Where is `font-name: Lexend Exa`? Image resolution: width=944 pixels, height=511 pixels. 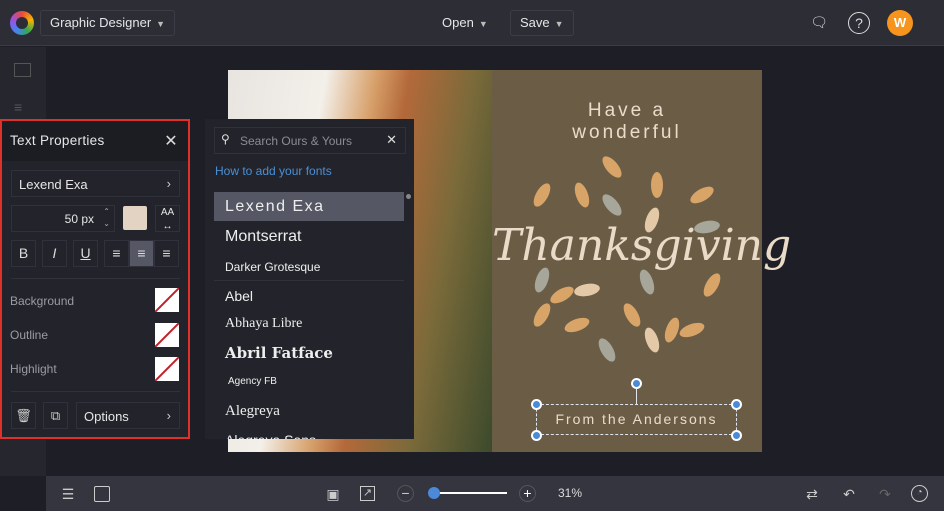 font-name: Lexend Exa is located at coordinates (53, 184).